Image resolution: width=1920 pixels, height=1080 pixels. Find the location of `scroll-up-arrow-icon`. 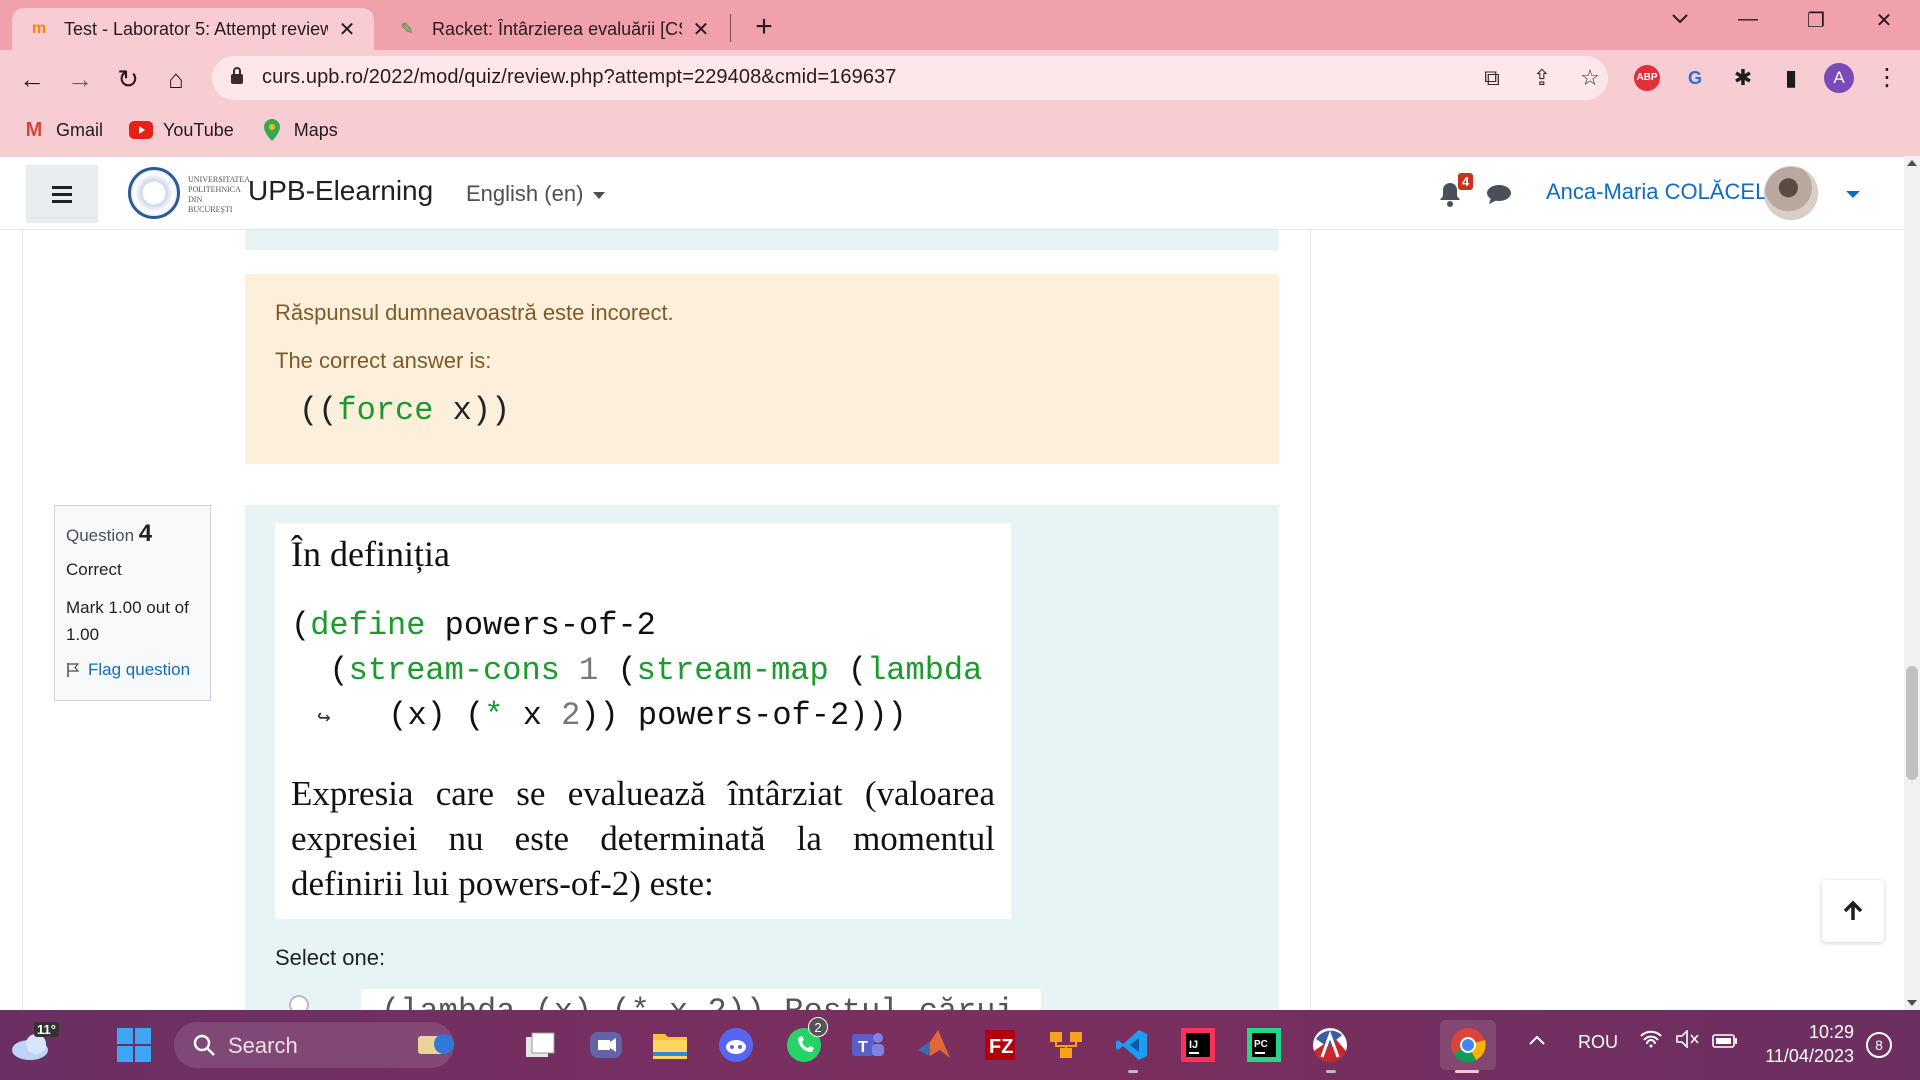

scroll-up-arrow-icon is located at coordinates (1912, 163).